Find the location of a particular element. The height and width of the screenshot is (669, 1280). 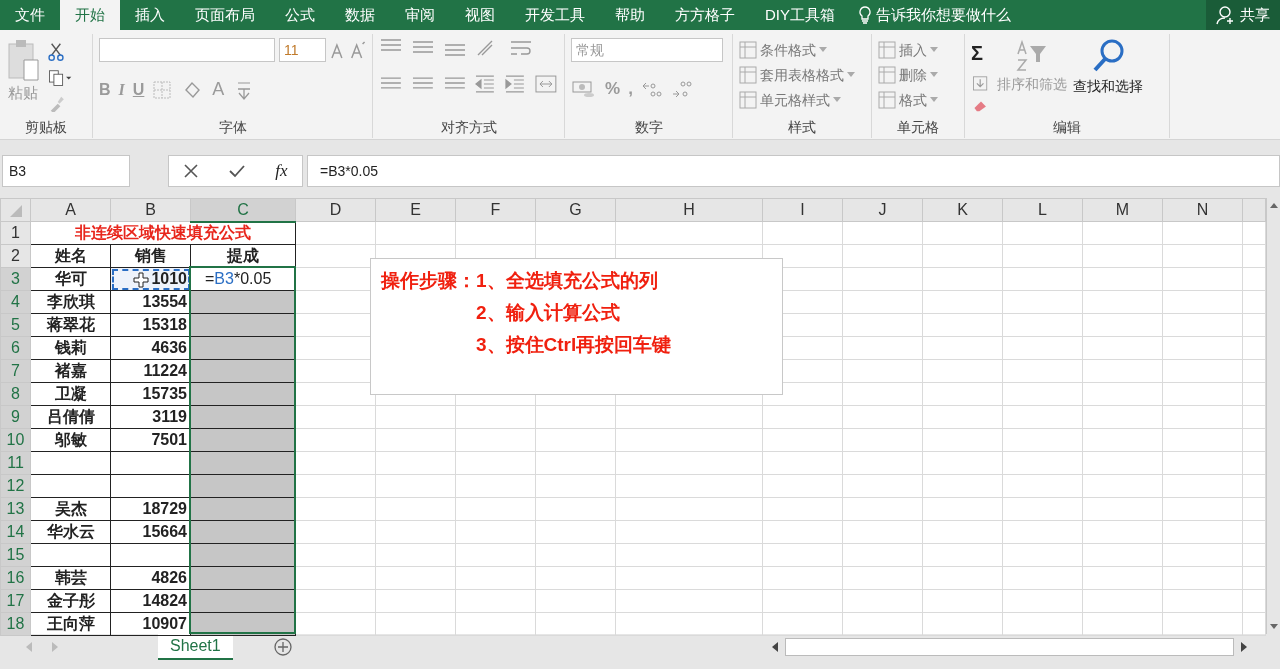

conditional-format-icon is located at coordinates (748, 50).